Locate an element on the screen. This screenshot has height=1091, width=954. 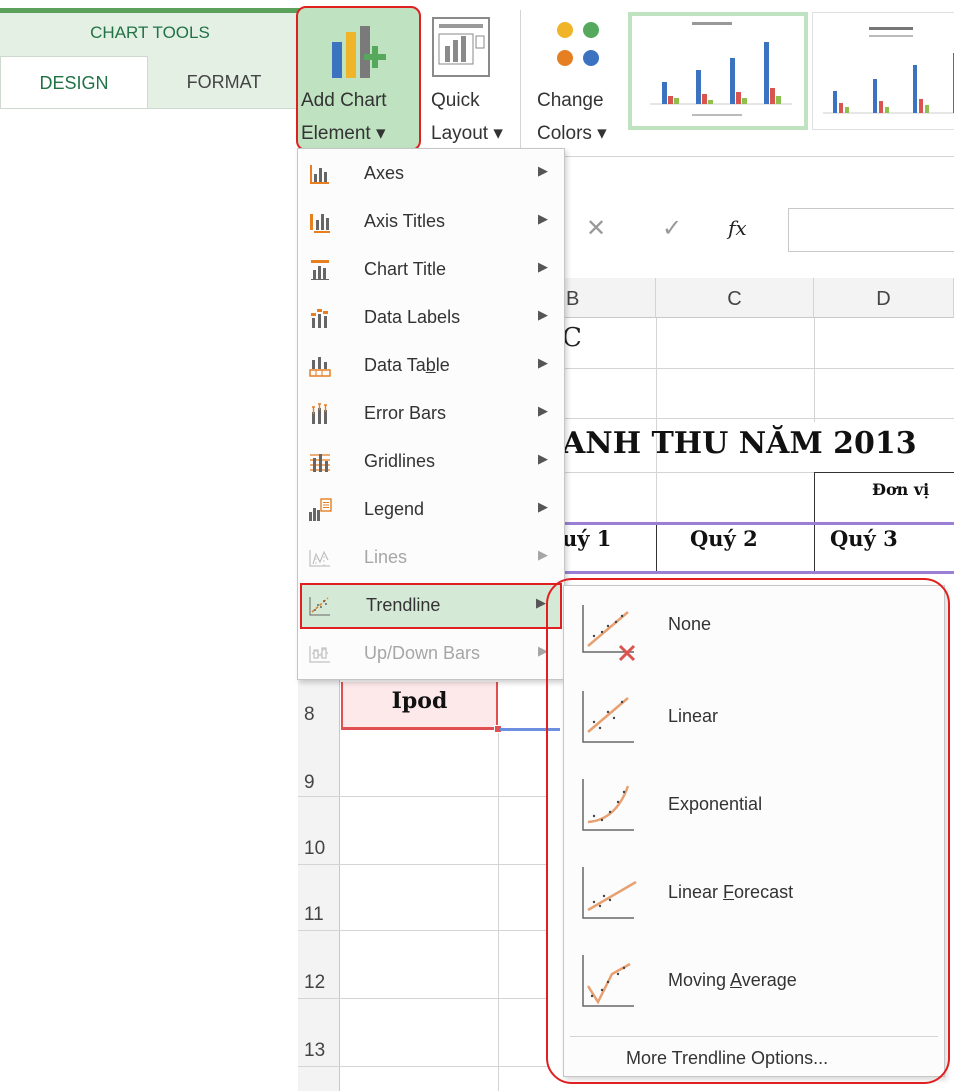
menu-item-chart-title: Chart Title ▶ is located at coordinates (431, 270).